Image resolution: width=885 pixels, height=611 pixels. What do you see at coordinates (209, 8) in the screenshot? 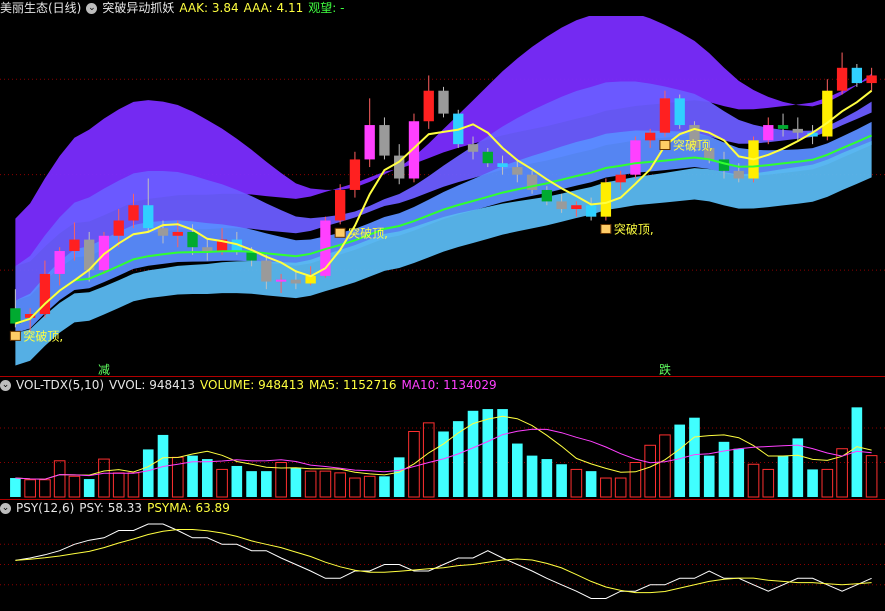
I see `aak-value: AAK: 3.84` at bounding box center [209, 8].